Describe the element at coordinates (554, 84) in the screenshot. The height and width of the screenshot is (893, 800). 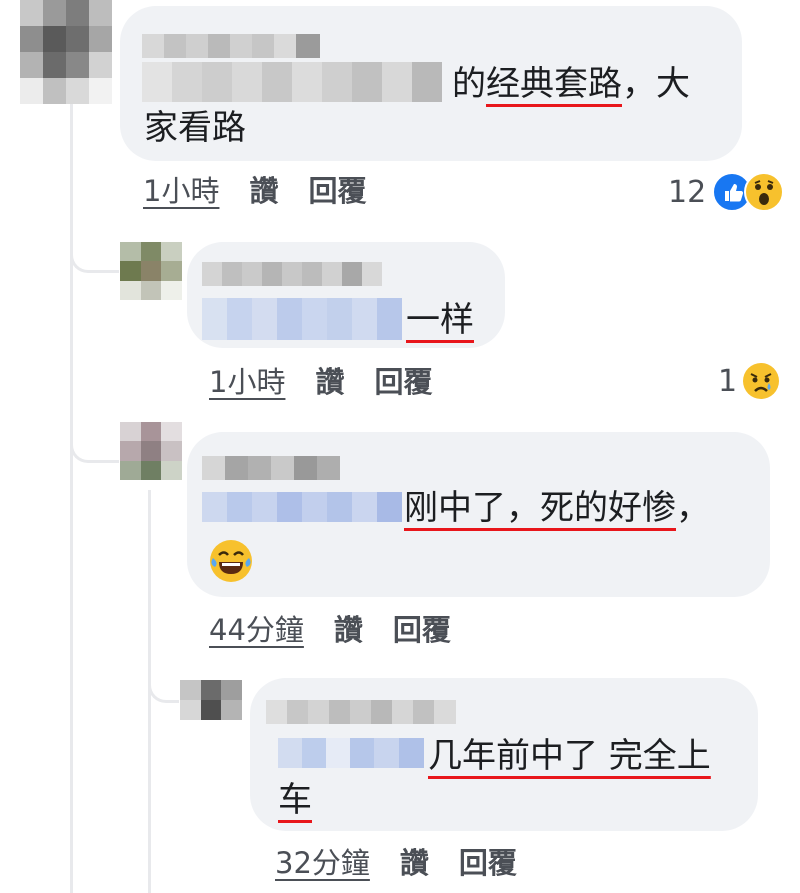
I see `highlighted-text: 经典套路` at that location.